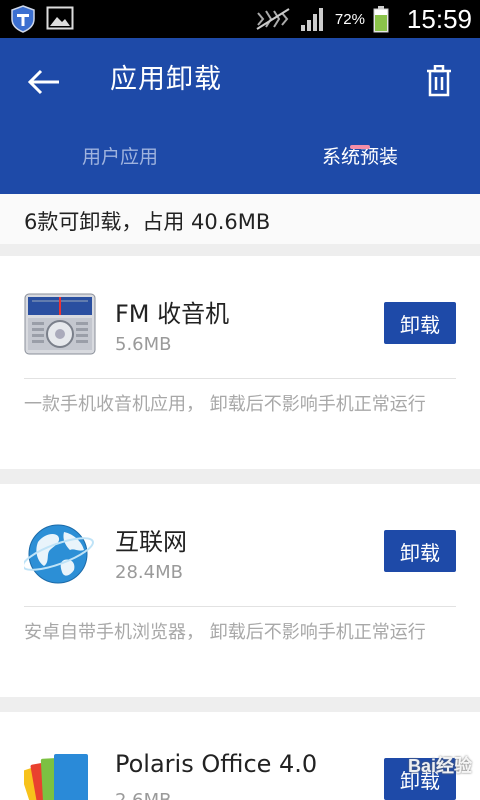 The image size is (480, 800). Describe the element at coordinates (151, 542) in the screenshot. I see `app-name: 互联网` at that location.